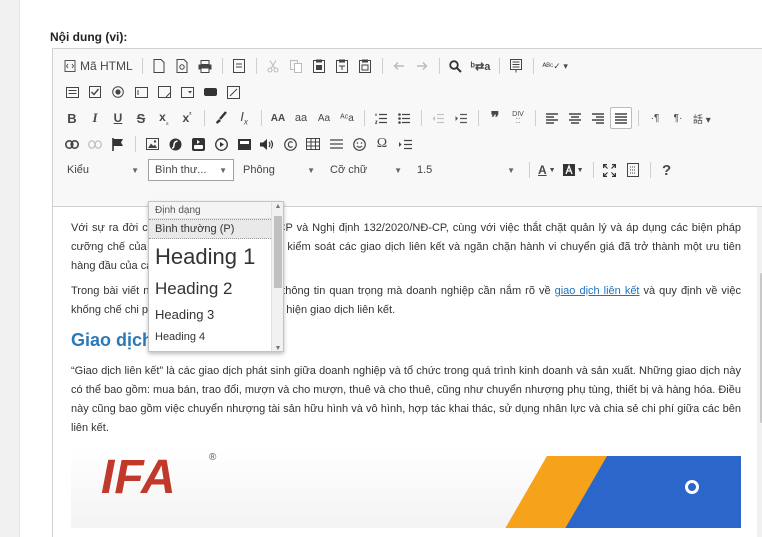 Image resolution: width=762 pixels, height=537 pixels. I want to click on textarea-button, so click(164, 92).